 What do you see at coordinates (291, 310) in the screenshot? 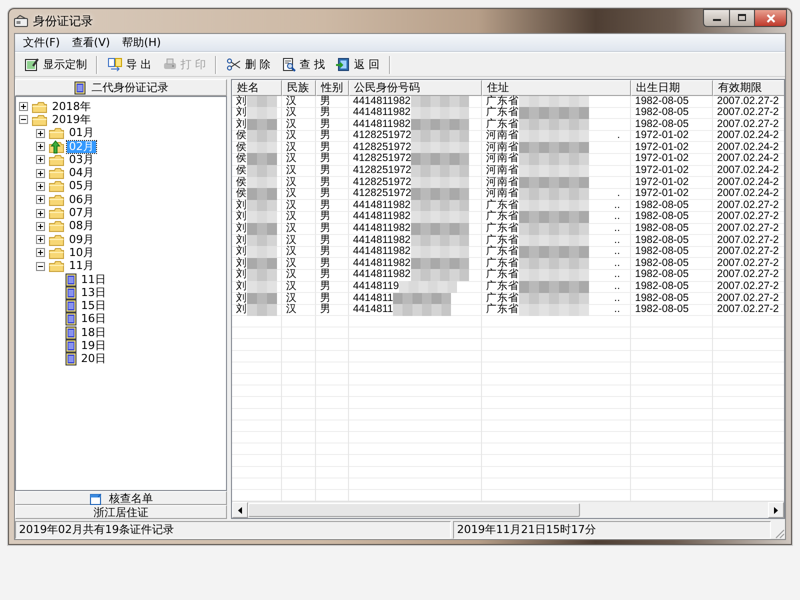
I see `table-cell: 汉` at bounding box center [291, 310].